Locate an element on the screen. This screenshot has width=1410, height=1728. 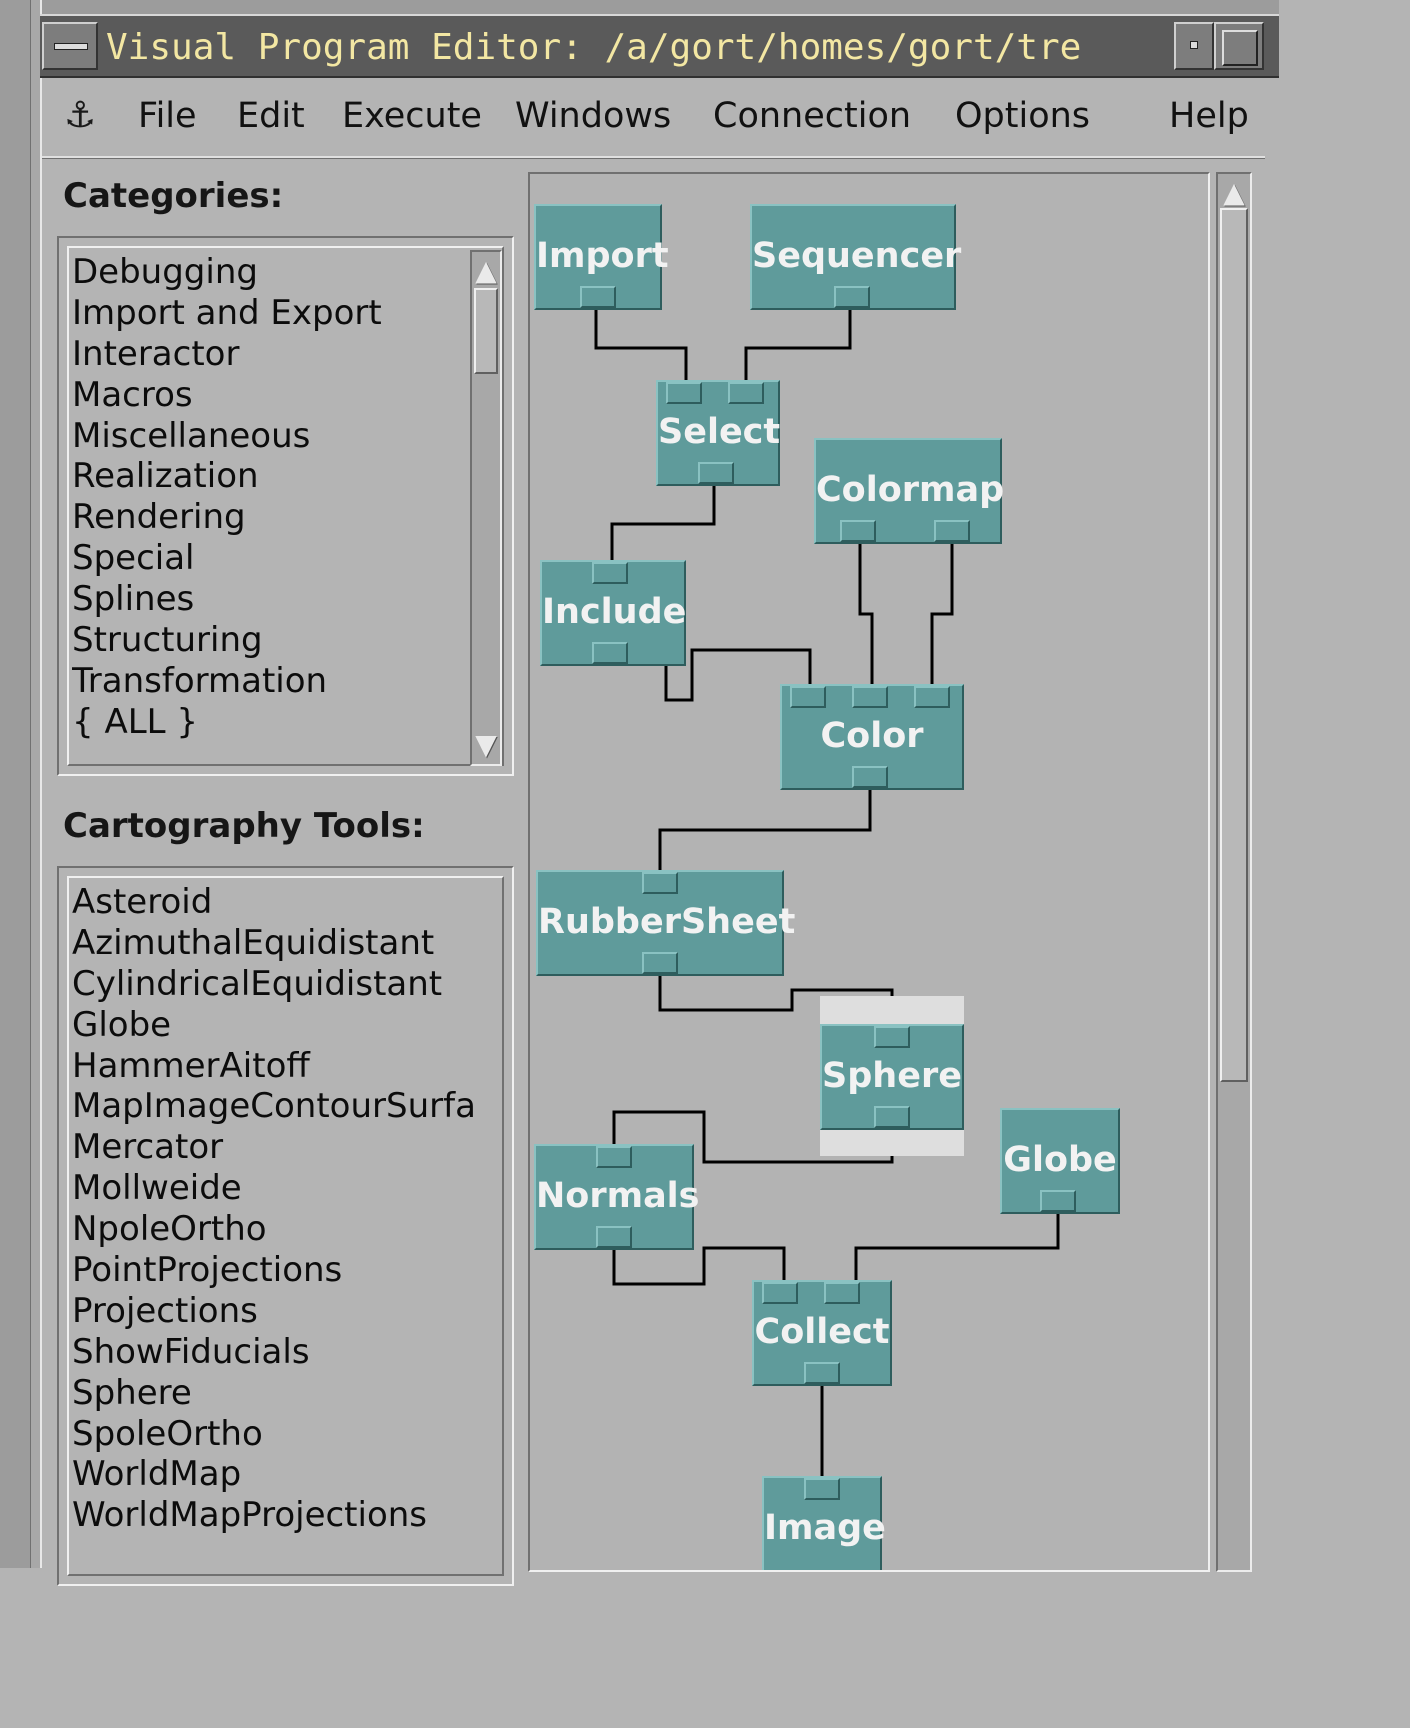
categories-list-item: Structuring is located at coordinates (264, 640).